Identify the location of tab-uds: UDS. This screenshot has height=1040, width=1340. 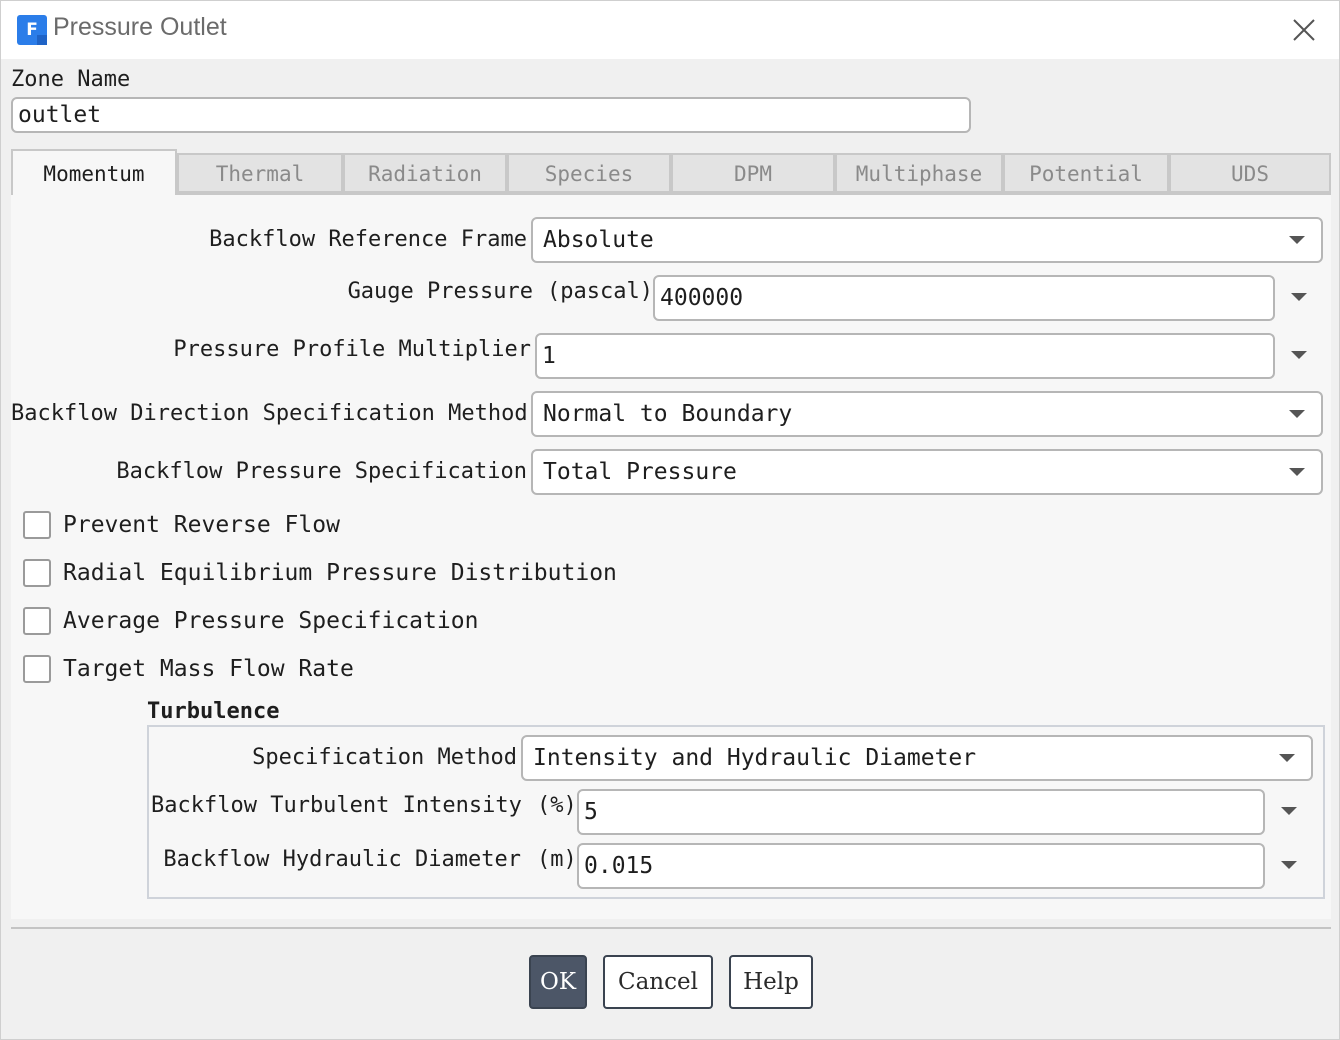
(1250, 173).